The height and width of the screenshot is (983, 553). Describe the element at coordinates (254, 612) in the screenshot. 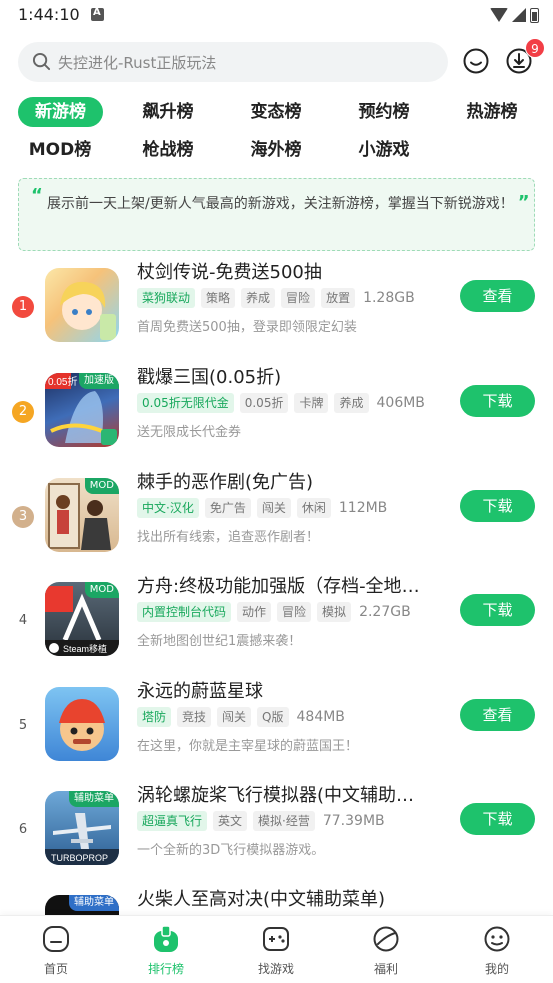

I see `tag: 动作` at that location.